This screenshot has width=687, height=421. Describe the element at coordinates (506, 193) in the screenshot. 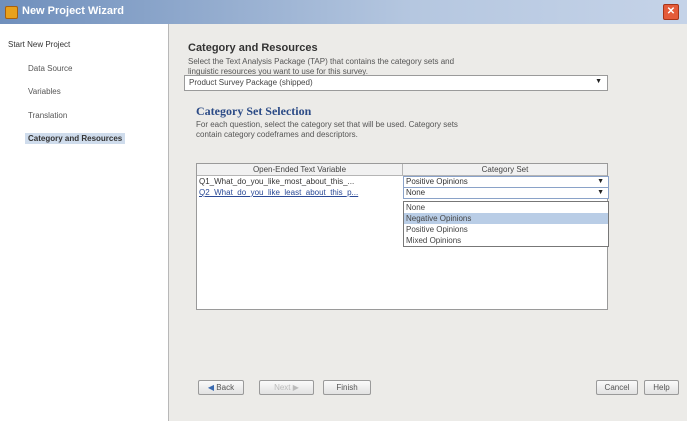

I see `category-set-select-open: None ▼` at that location.